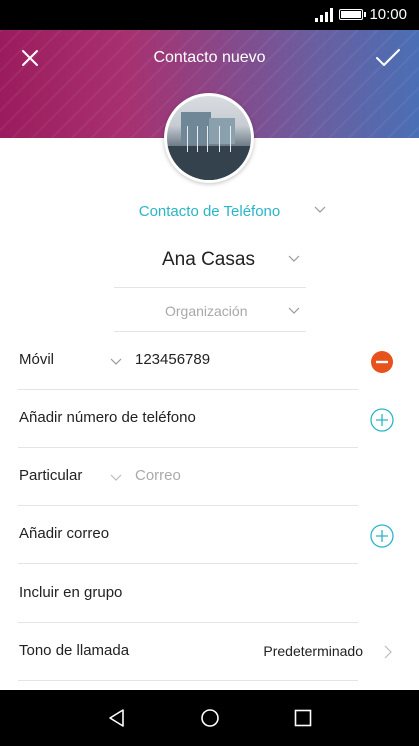 This screenshot has width=419, height=746. What do you see at coordinates (353, 14) in the screenshot?
I see `battery-icon` at bounding box center [353, 14].